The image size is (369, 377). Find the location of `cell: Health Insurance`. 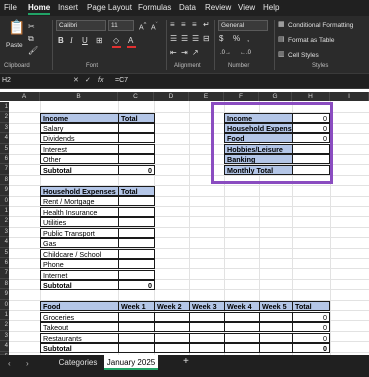

cell: Health Insurance is located at coordinates (79, 212).